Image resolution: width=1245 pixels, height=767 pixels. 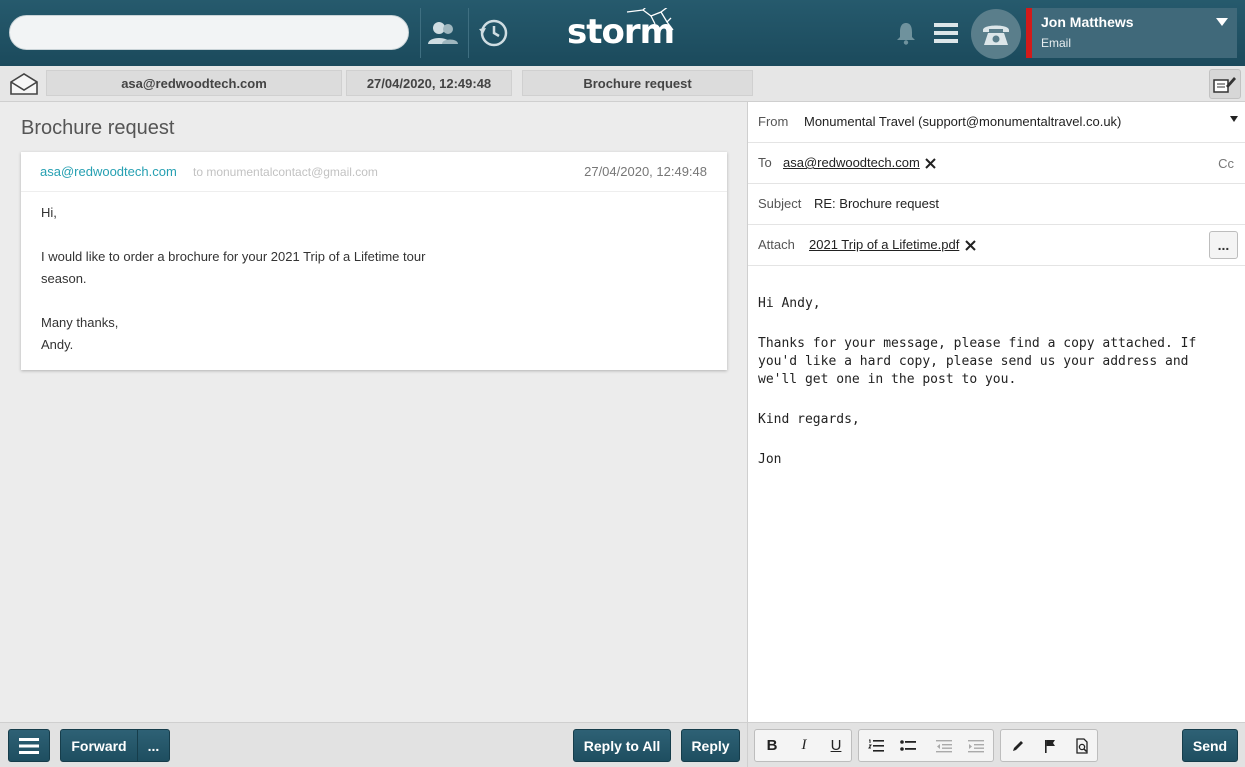 What do you see at coordinates (926, 745) in the screenshot?
I see `list-indent-group` at bounding box center [926, 745].